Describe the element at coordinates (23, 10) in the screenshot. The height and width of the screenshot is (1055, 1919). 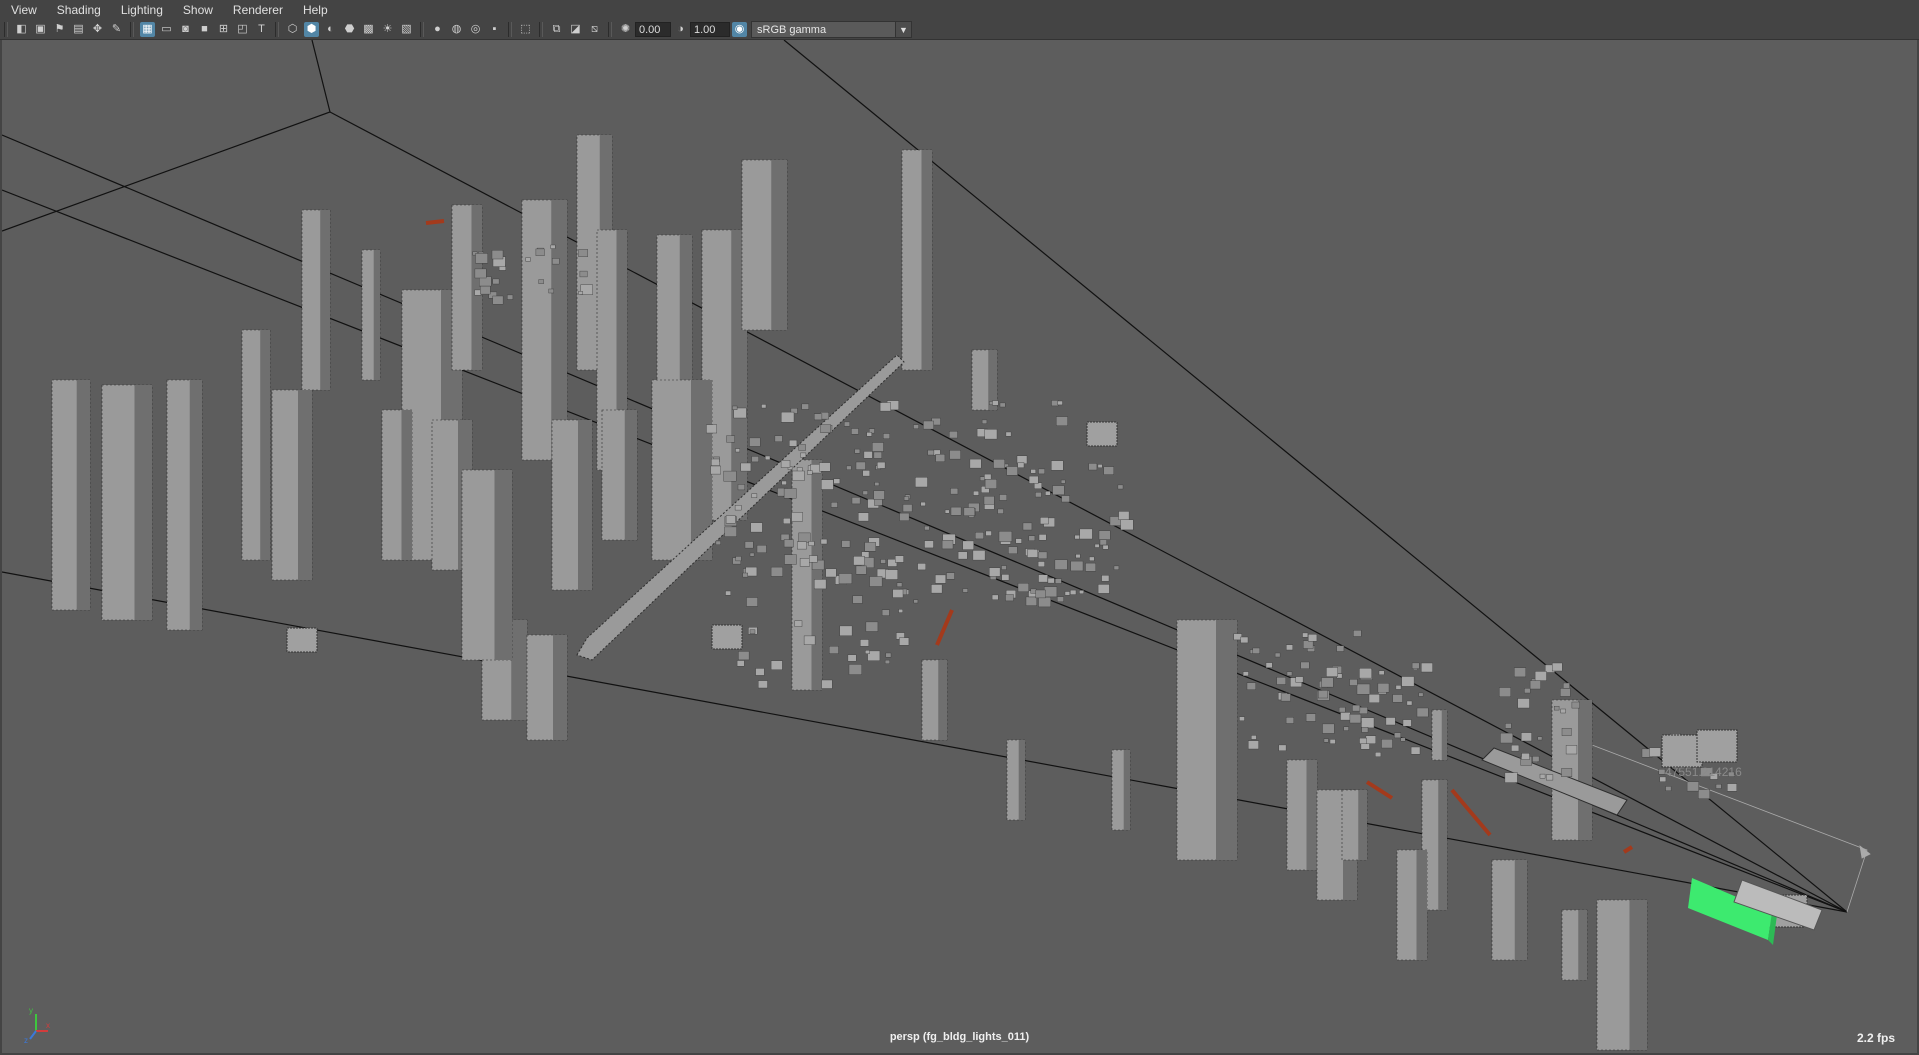
I see `menu-view: View` at that location.